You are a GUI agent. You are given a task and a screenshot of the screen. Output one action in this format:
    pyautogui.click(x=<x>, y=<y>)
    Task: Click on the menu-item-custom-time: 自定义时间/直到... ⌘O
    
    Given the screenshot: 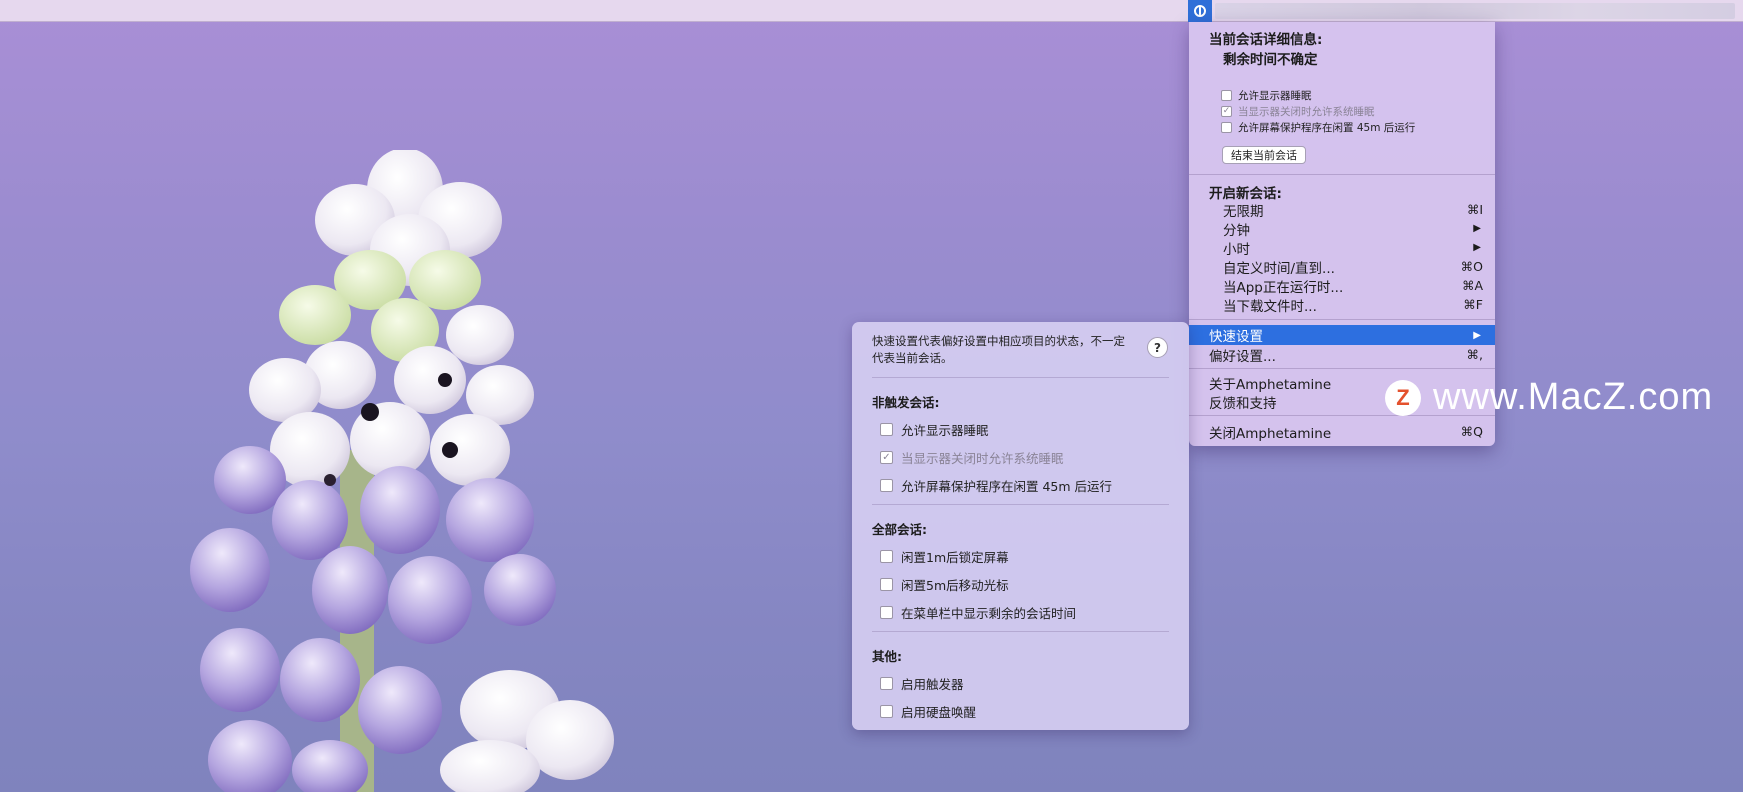 What is the action you would take?
    pyautogui.click(x=1342, y=267)
    